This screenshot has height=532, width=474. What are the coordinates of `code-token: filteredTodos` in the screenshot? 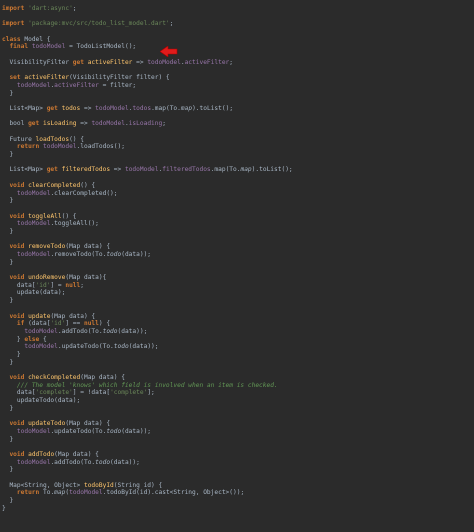 It's located at (186, 170).